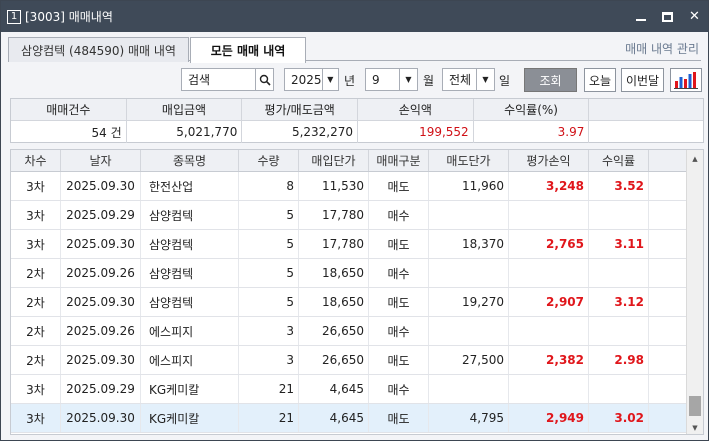 This screenshot has width=709, height=441. Describe the element at coordinates (357, 360) in the screenshot. I see `table-row: 2차 2025.09.30 에스피지 3 26,650 매도 27,500 2,382 2.98` at that location.